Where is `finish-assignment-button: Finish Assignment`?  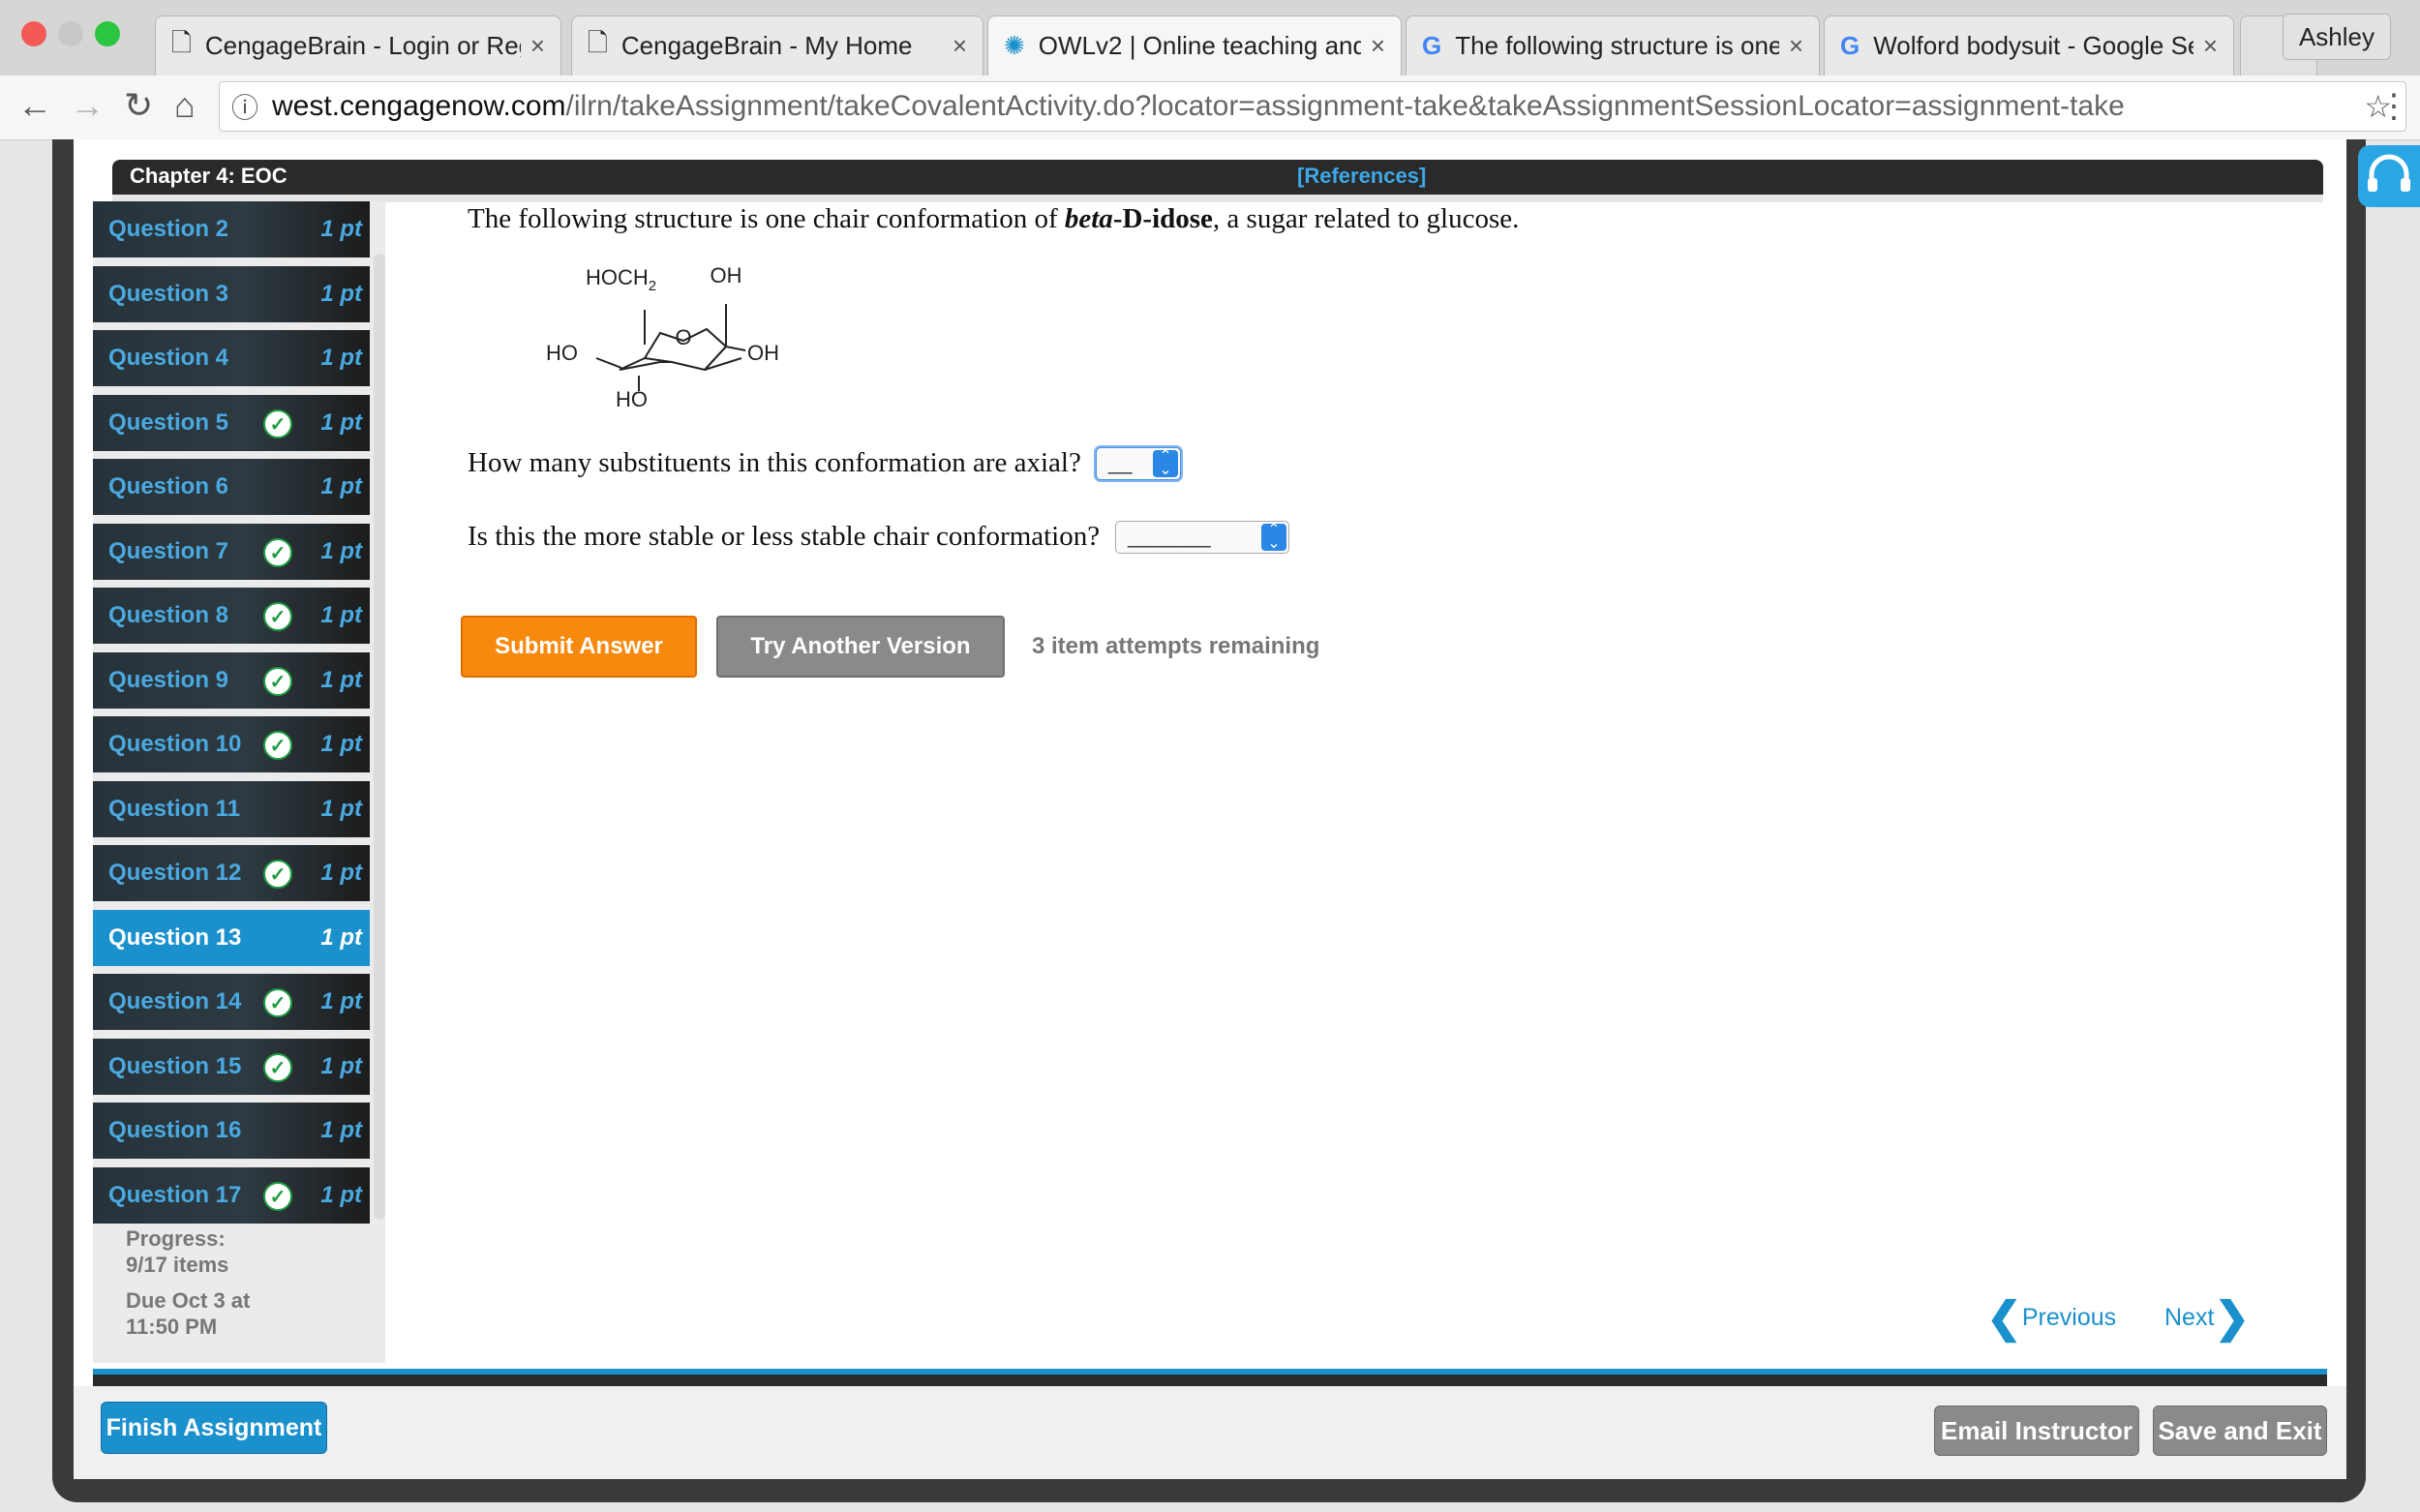 finish-assignment-button: Finish Assignment is located at coordinates (214, 1428).